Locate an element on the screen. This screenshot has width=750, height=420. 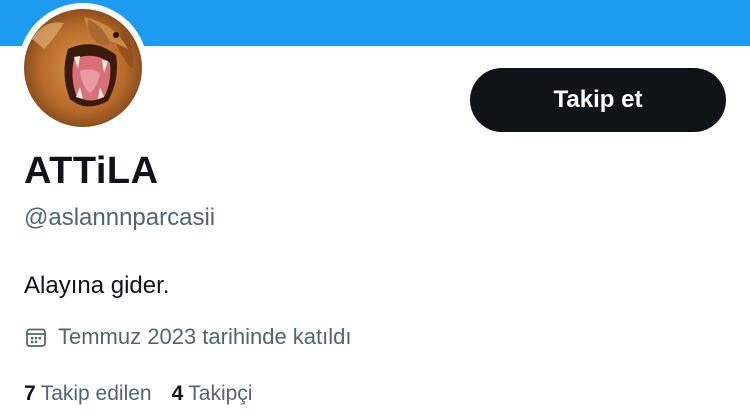
user-handle: @aslannnparcasii is located at coordinates (120, 217).